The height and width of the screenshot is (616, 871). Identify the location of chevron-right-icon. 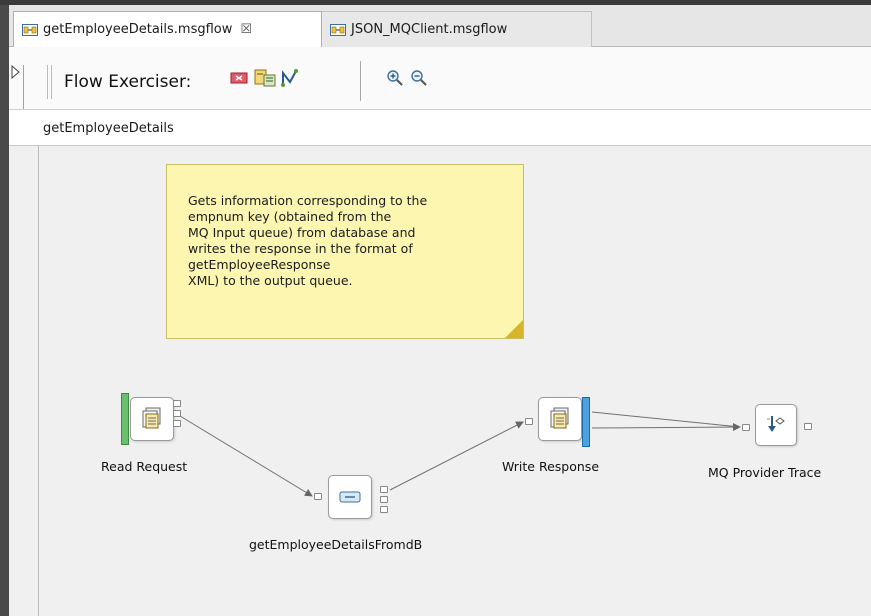
(15, 72).